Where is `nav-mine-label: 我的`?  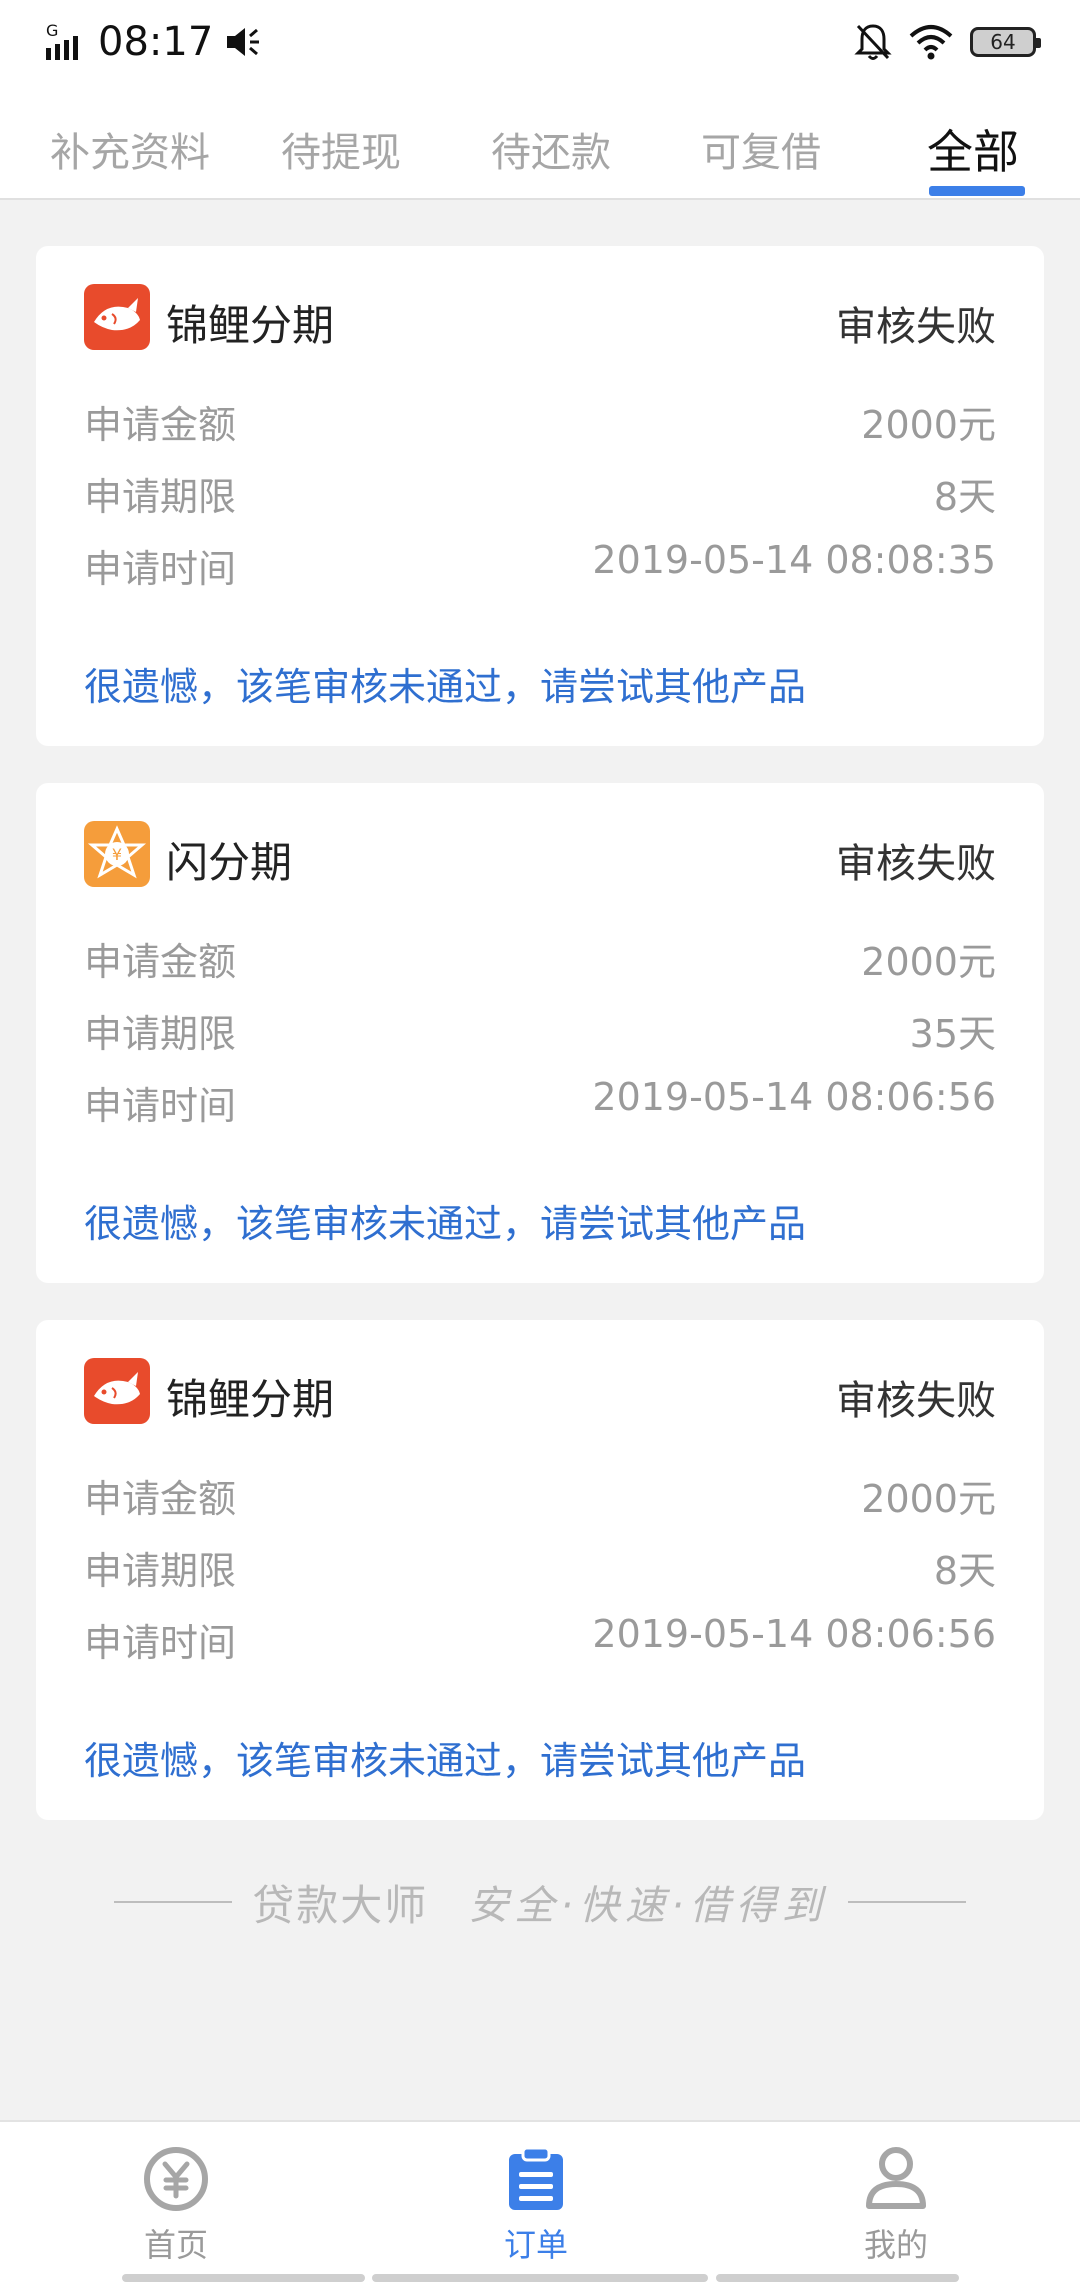
nav-mine-label: 我的 is located at coordinates (895, 2245).